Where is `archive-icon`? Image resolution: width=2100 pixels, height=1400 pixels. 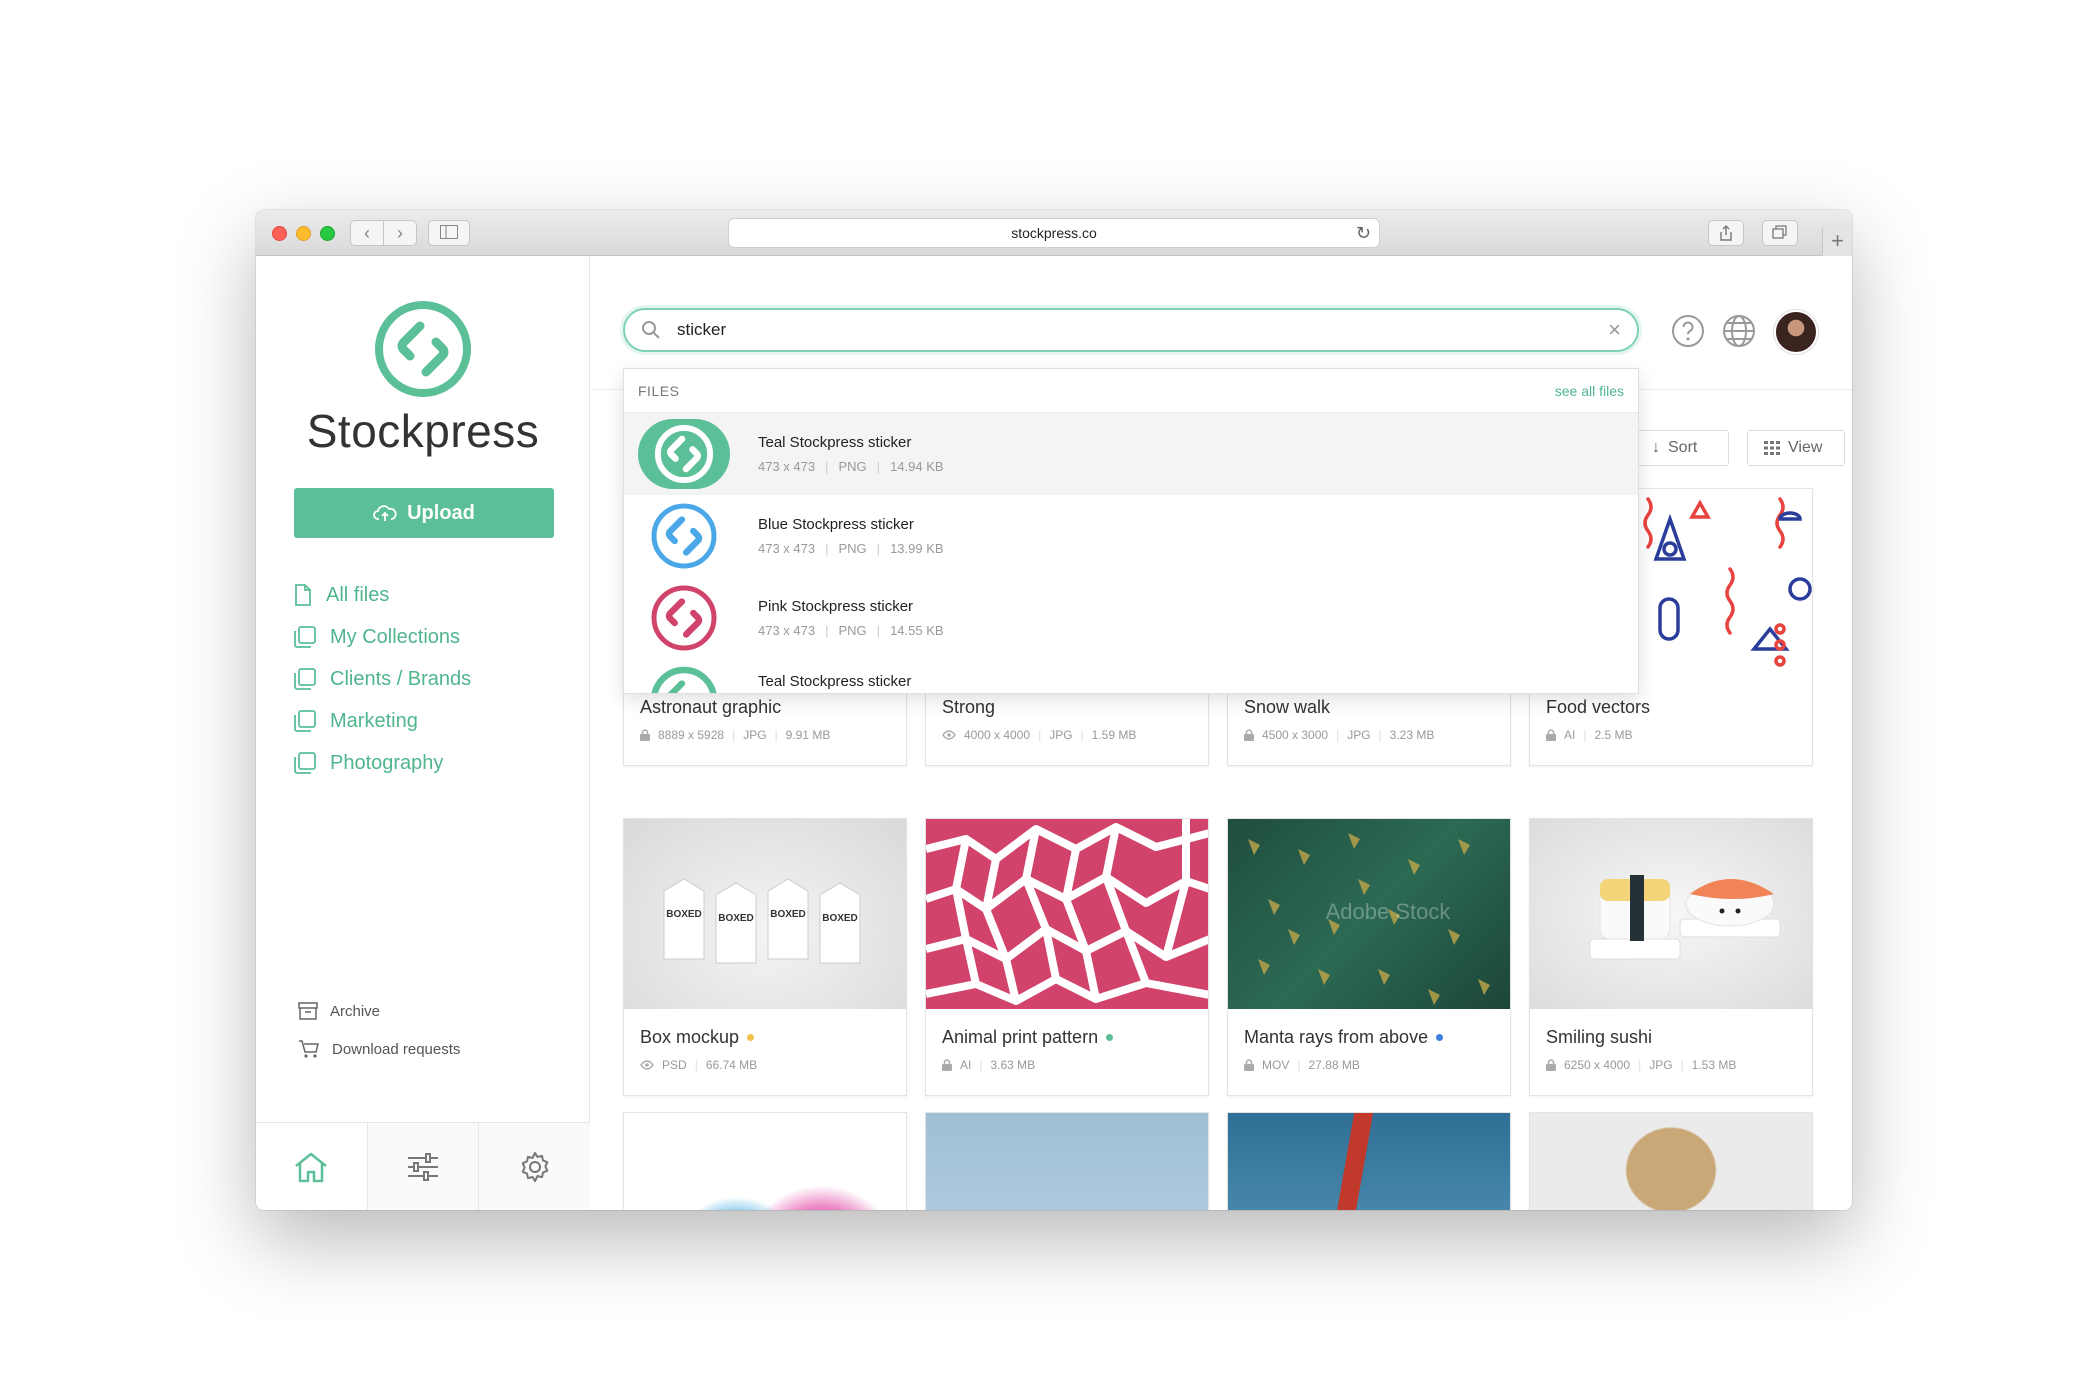 archive-icon is located at coordinates (308, 1011).